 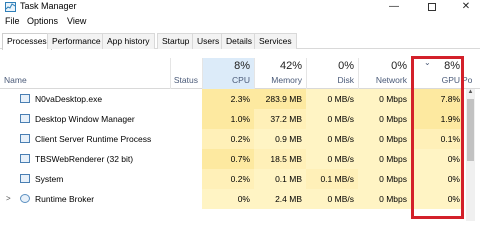 I want to click on title-bar: Task Manager — ✕, so click(x=240, y=7).